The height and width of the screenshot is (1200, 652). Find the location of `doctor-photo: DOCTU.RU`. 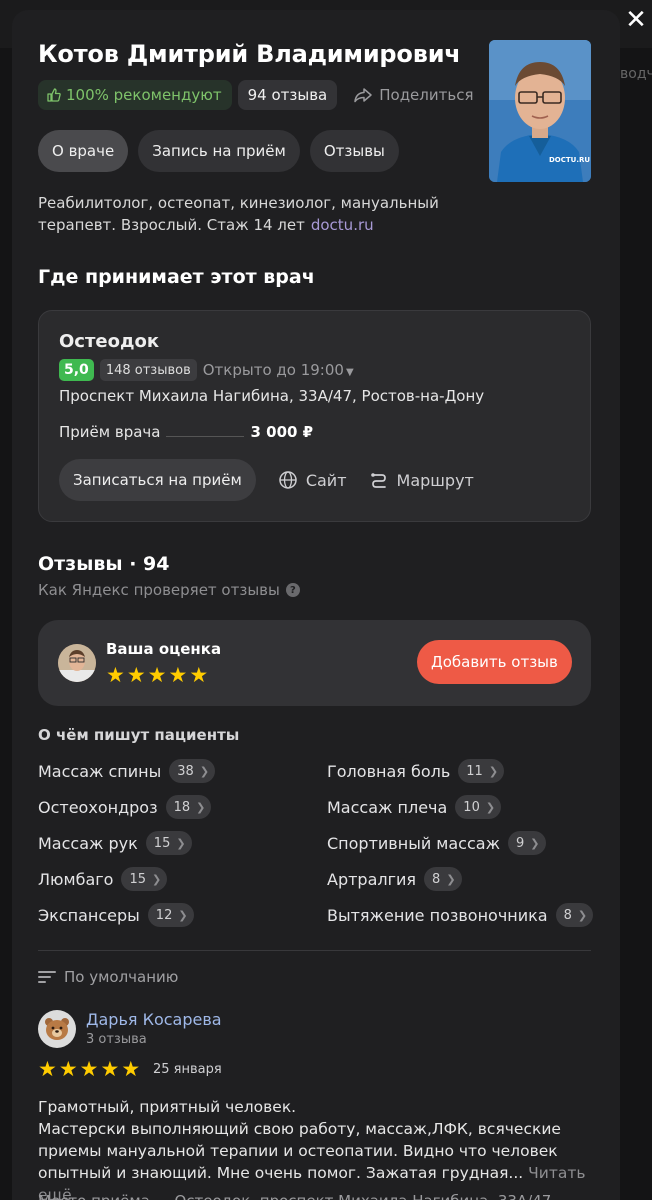

doctor-photo: DOCTU.RU is located at coordinates (540, 111).